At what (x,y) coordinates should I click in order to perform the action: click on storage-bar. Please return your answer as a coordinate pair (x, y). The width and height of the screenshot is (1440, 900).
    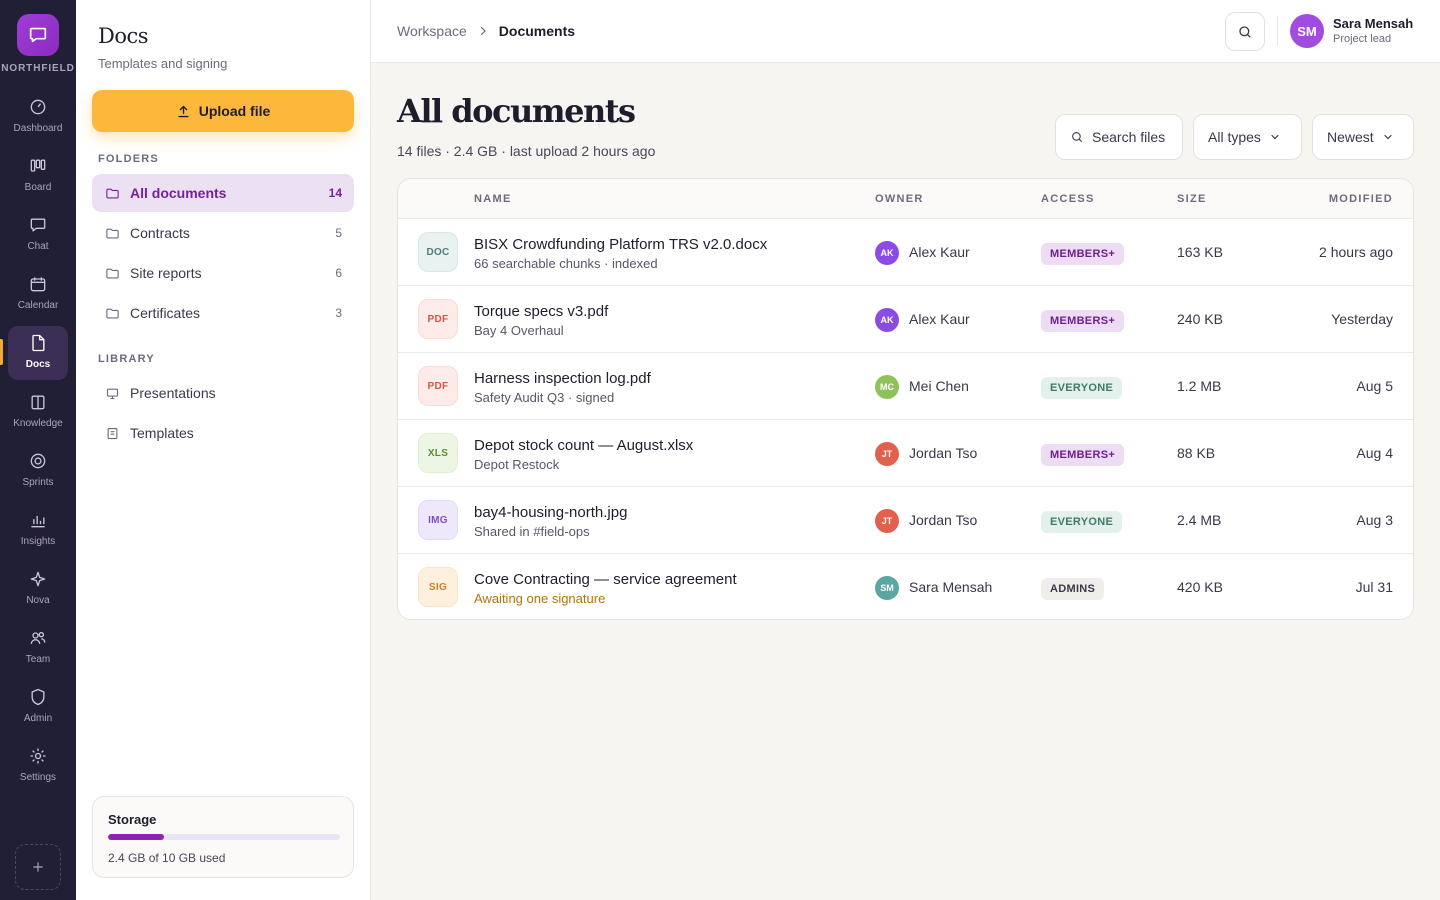
    Looking at the image, I should click on (224, 837).